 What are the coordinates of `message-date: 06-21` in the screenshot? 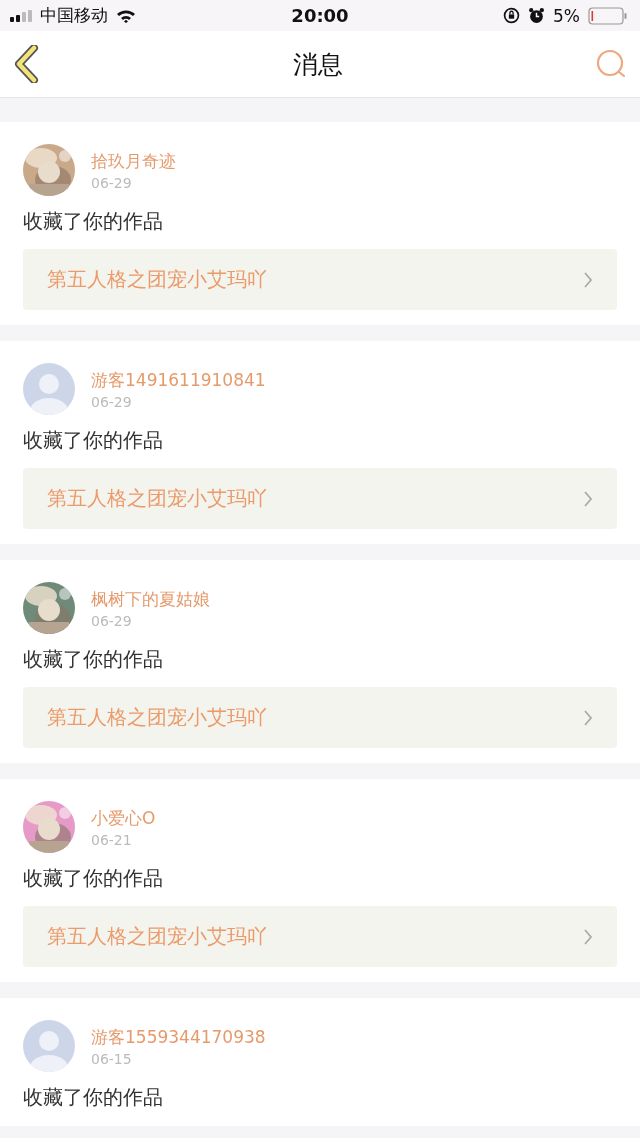 It's located at (112, 839).